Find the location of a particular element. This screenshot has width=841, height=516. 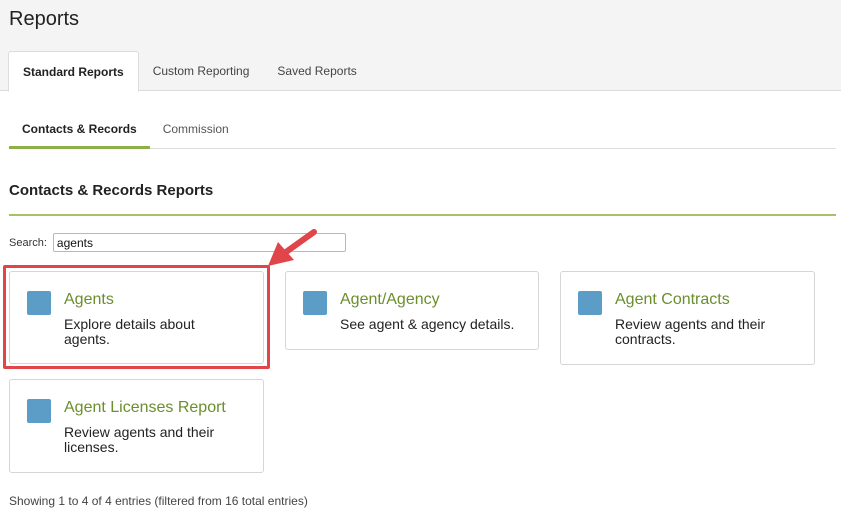

card-title: Agent Contracts is located at coordinates (672, 300).